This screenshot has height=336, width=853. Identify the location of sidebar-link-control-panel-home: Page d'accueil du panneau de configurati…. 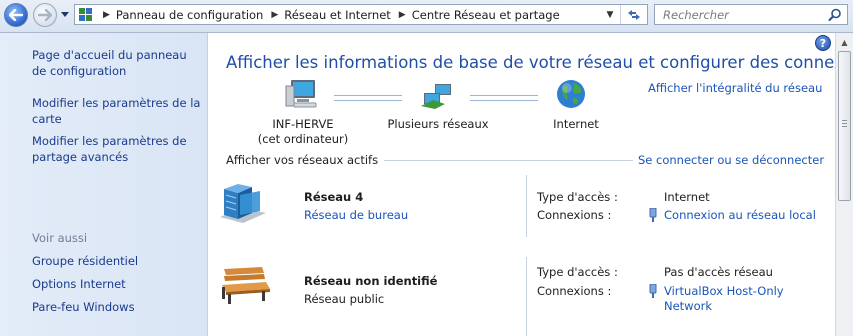
(117, 63).